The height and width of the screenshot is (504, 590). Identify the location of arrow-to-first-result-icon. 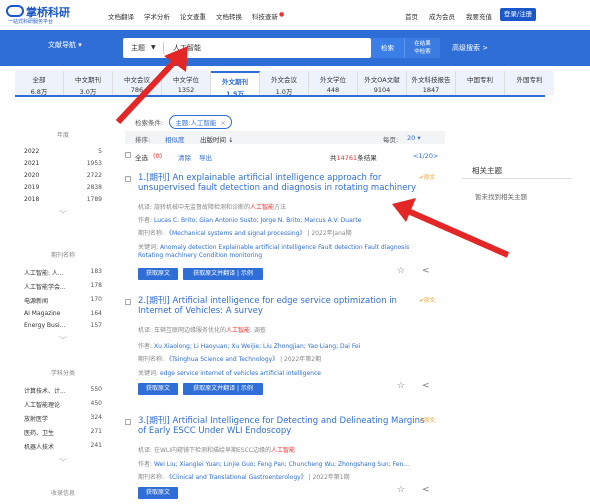
(451, 228).